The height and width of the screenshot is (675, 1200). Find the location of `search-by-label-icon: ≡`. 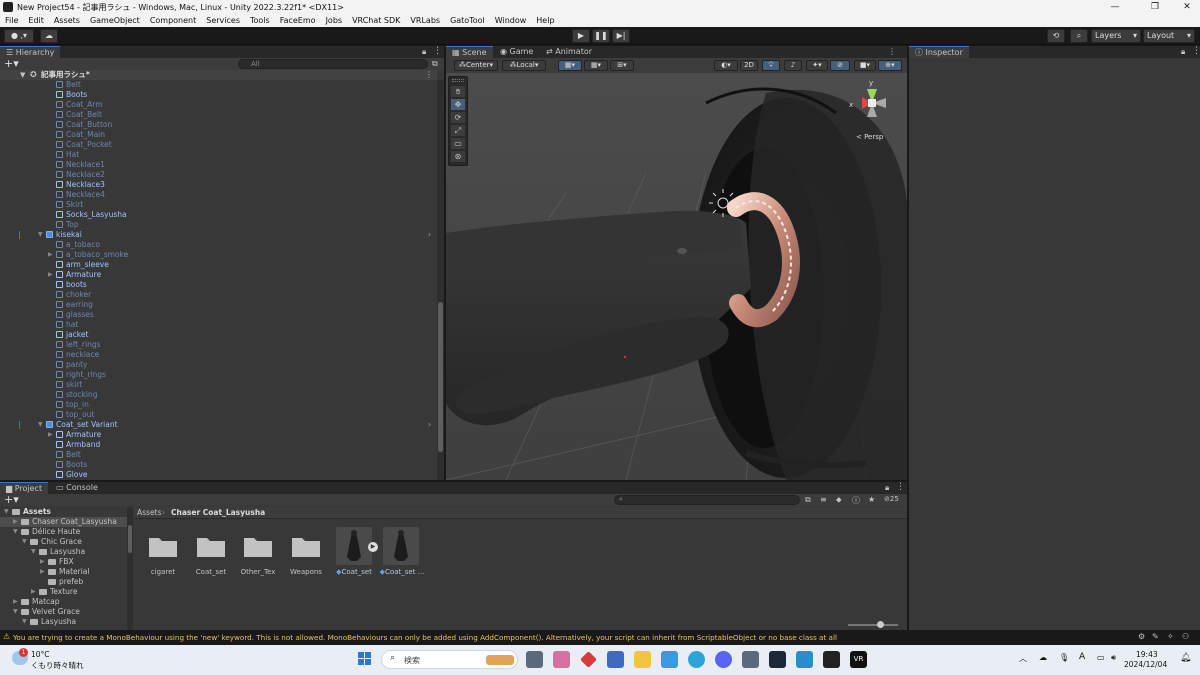

search-by-label-icon: ≡ is located at coordinates (823, 499).